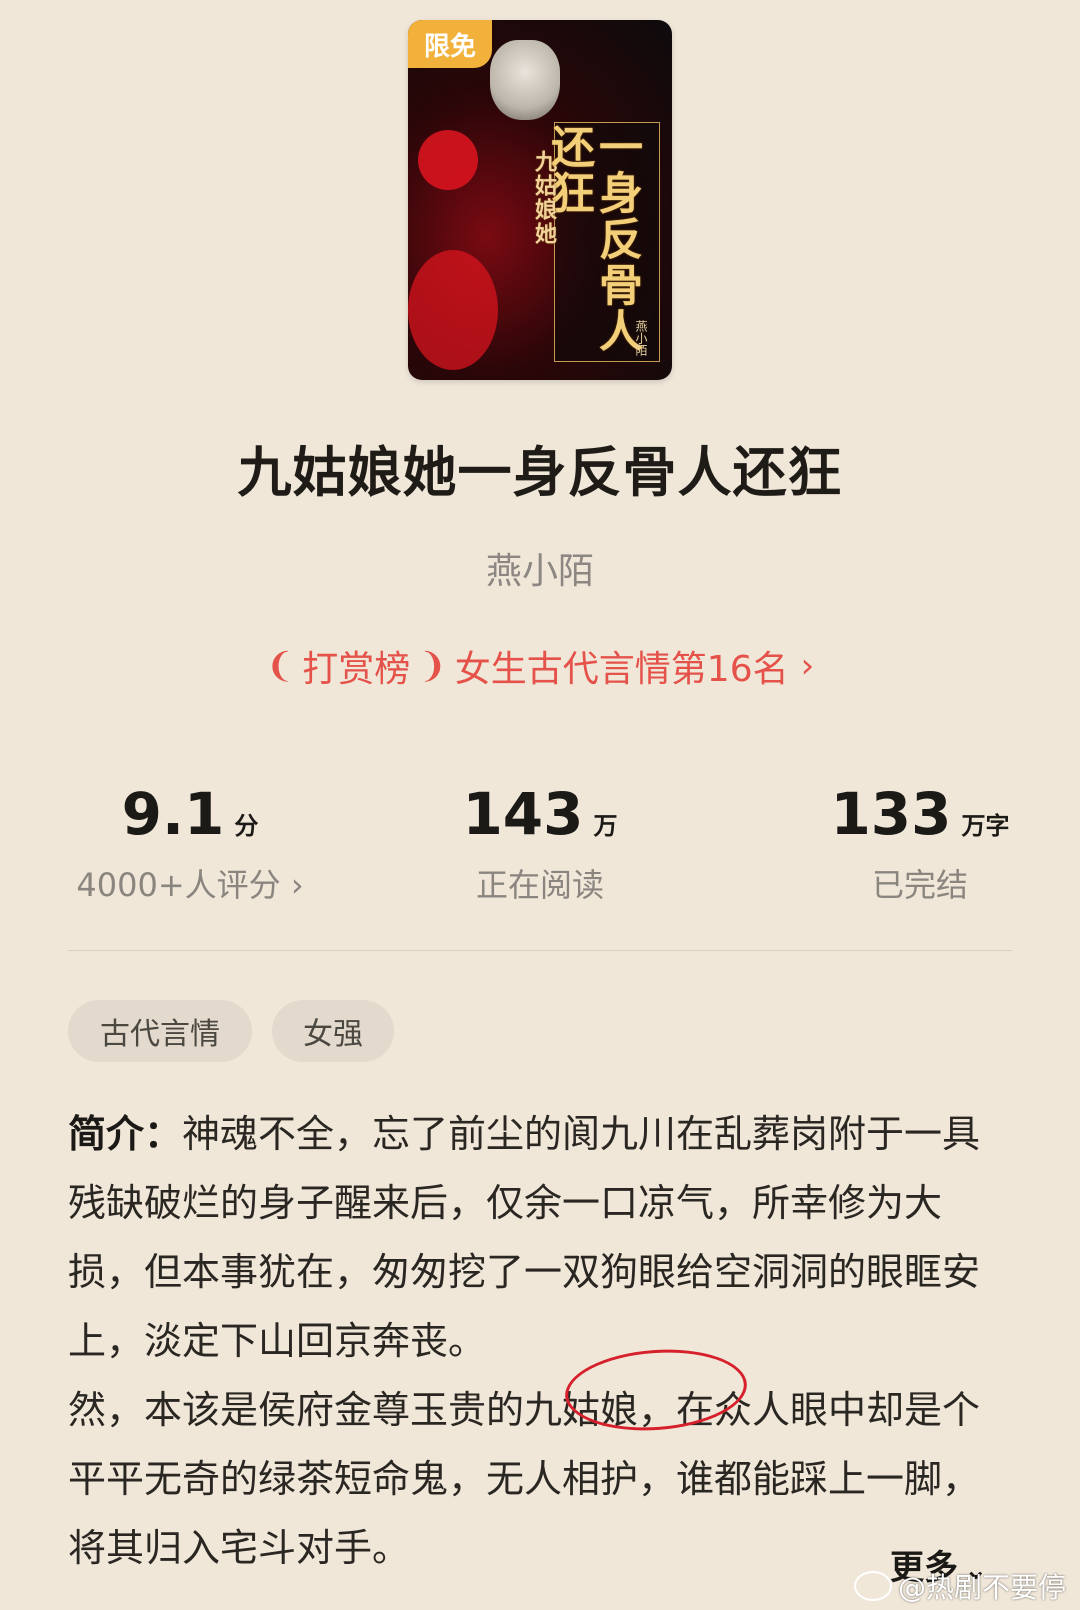  Describe the element at coordinates (539, 885) in the screenshot. I see `readers-label: 正在阅读` at that location.